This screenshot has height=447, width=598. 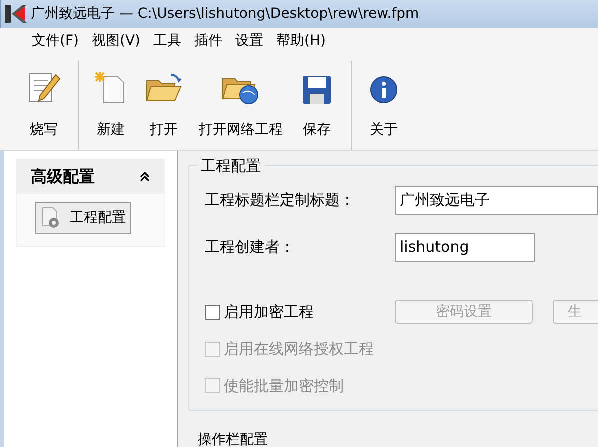 What do you see at coordinates (116, 41) in the screenshot?
I see `menu-item: 视图(V)` at bounding box center [116, 41].